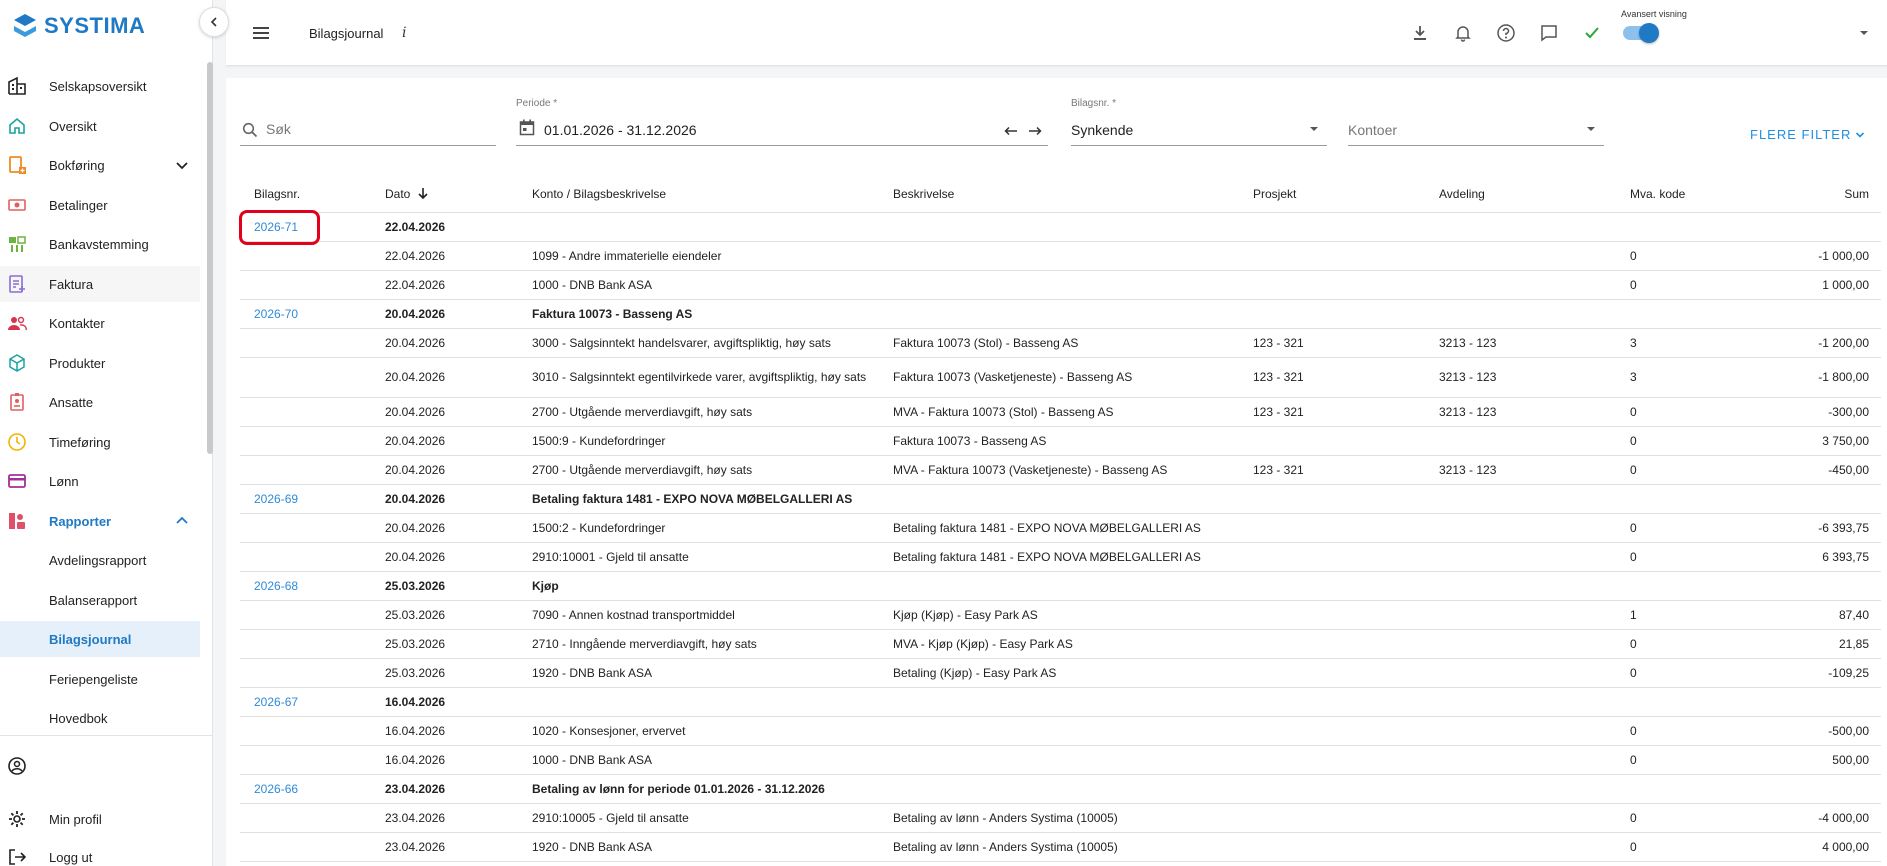  What do you see at coordinates (1814, 760) in the screenshot?
I see `cell-sum: 500,00` at bounding box center [1814, 760].